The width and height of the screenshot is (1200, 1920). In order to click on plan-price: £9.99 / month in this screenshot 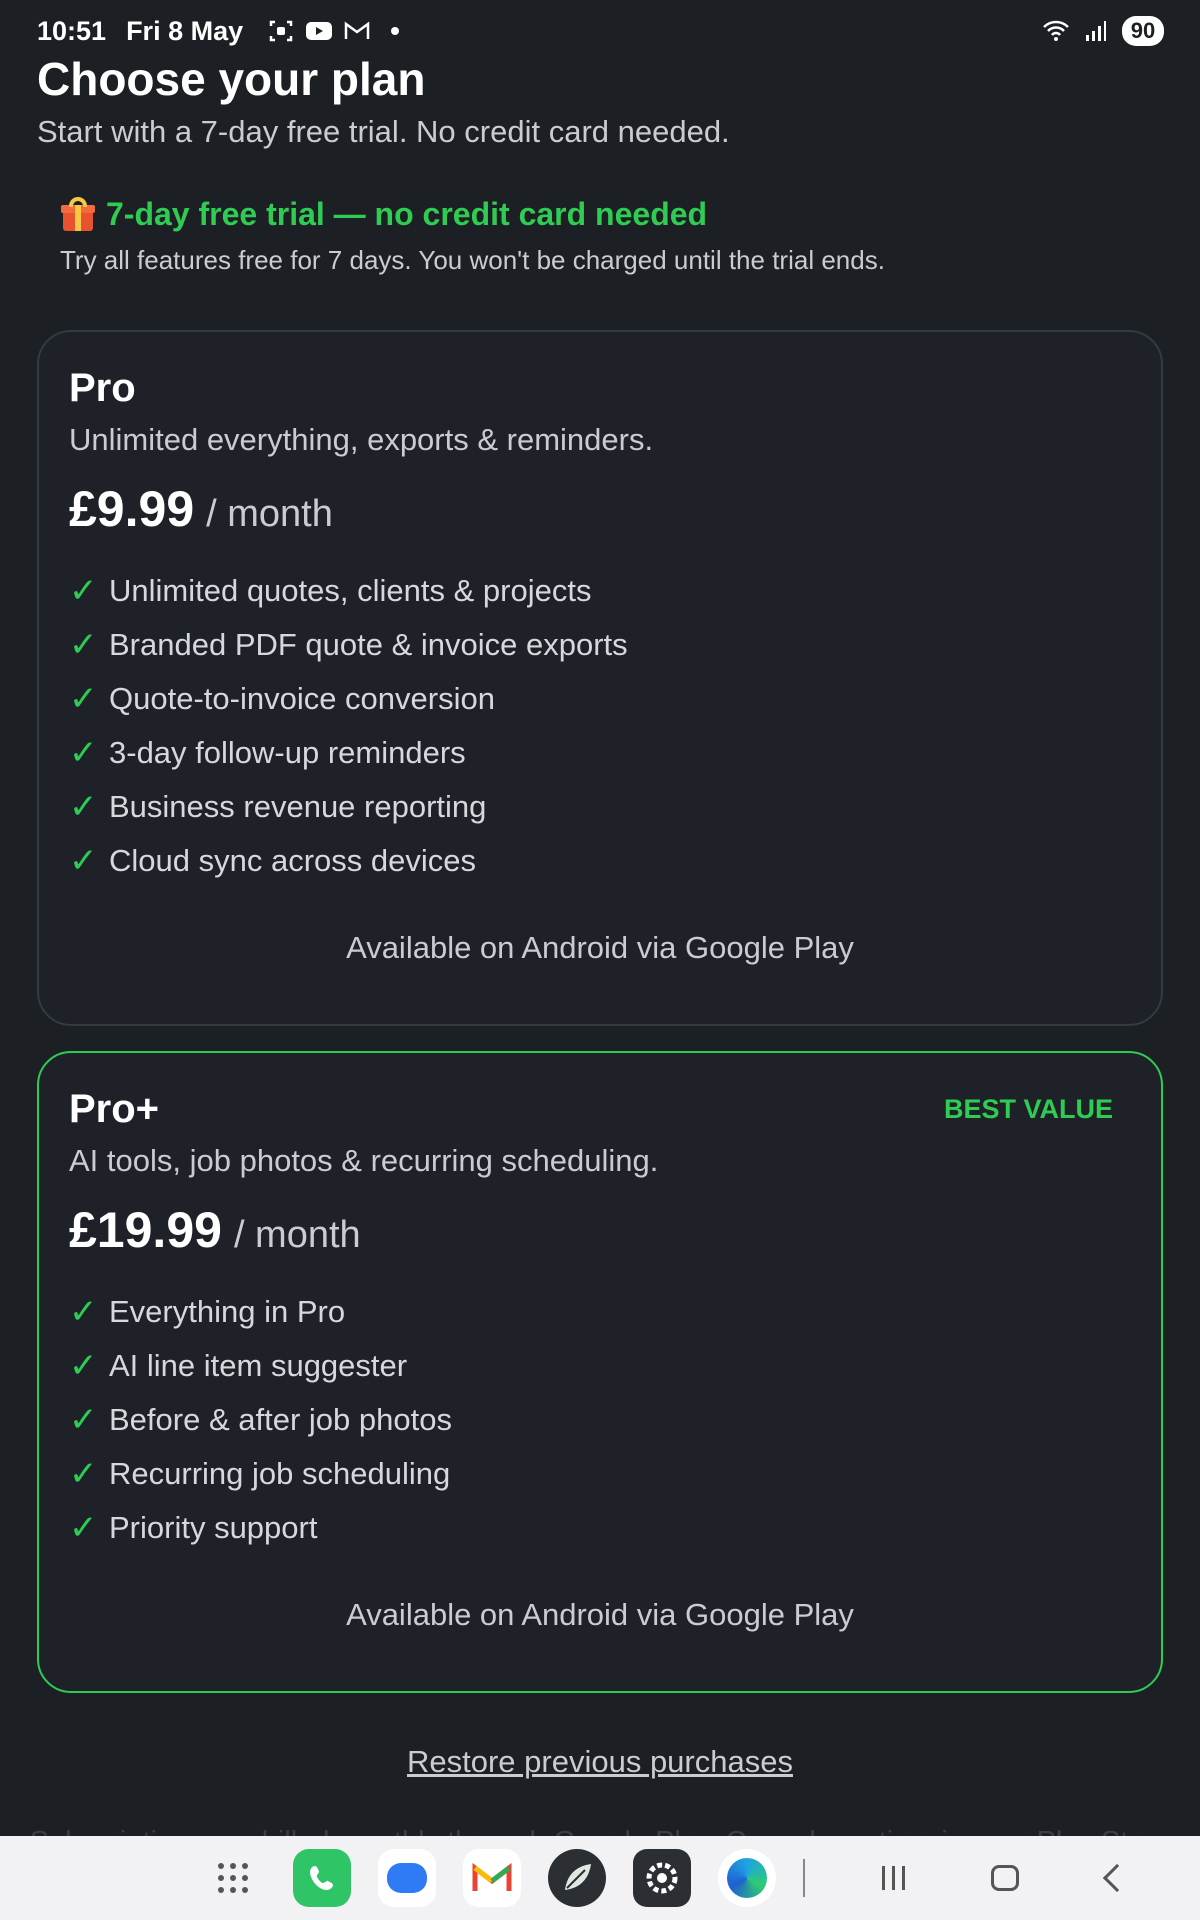, I will do `click(201, 509)`.